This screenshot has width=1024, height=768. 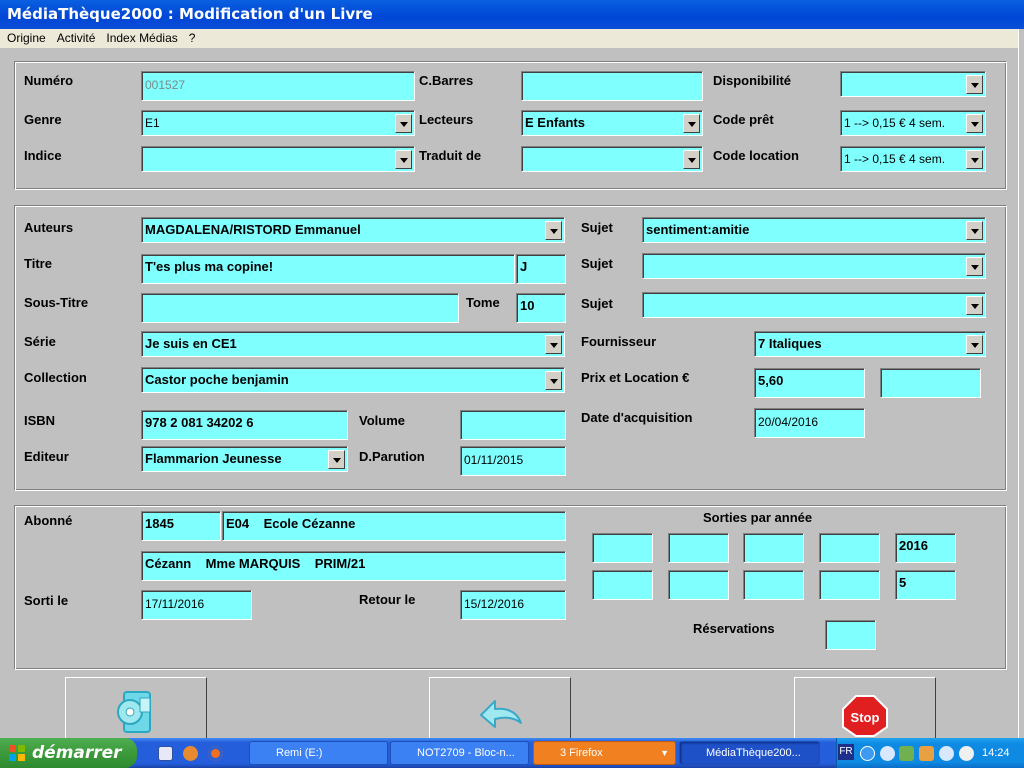 What do you see at coordinates (328, 269) in the screenshot?
I see `field-titre: T'es plus ma copine!` at bounding box center [328, 269].